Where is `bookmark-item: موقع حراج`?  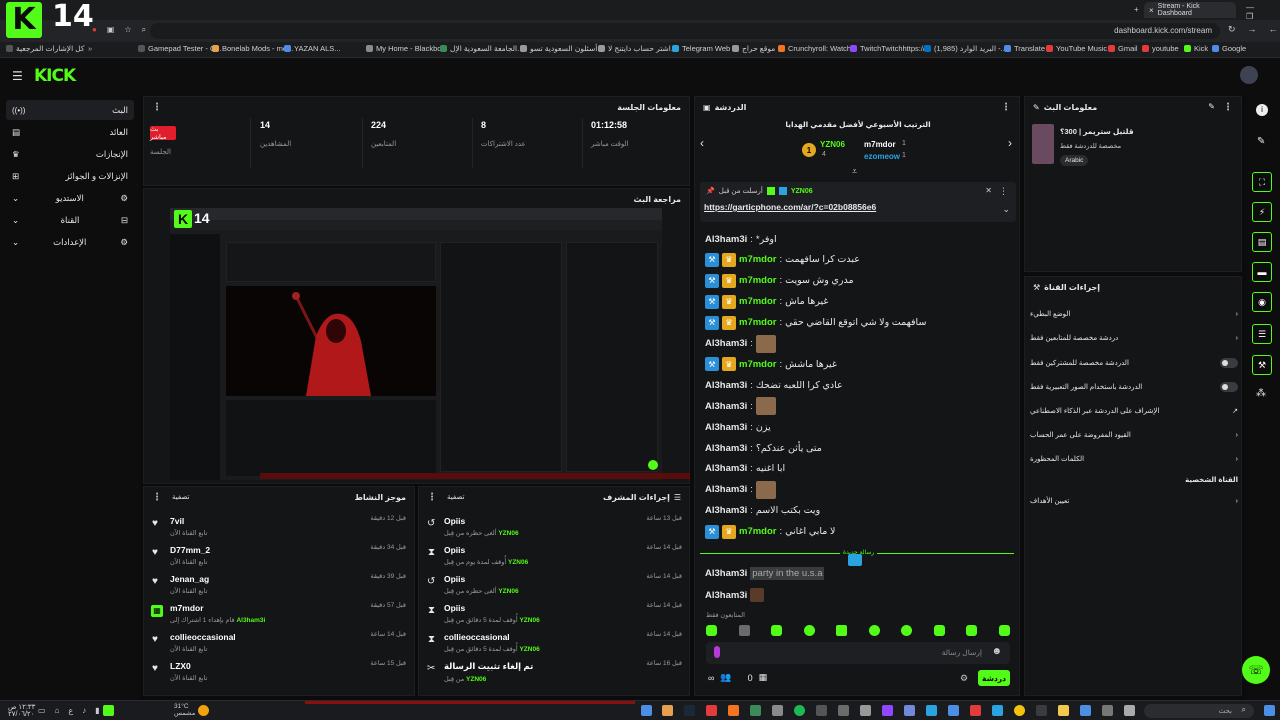 bookmark-item: موقع حراج is located at coordinates (758, 48).